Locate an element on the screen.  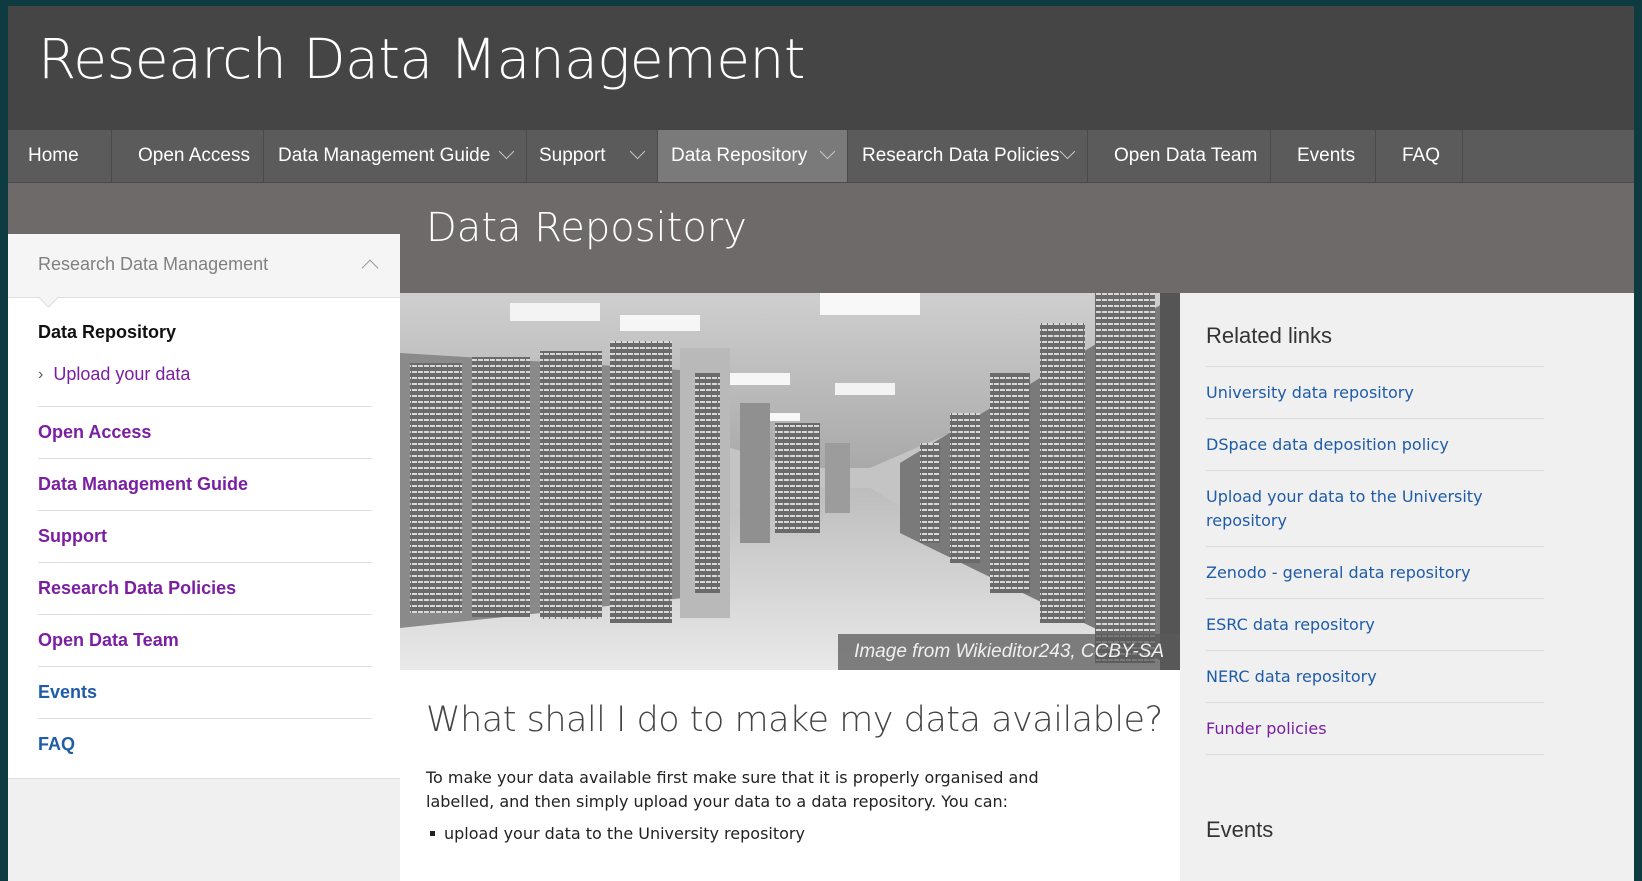
related-links-heading: Related links is located at coordinates (1269, 335).